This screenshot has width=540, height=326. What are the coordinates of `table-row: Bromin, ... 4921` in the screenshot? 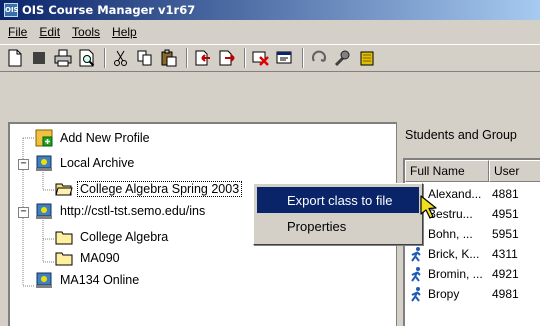 It's located at (462, 274).